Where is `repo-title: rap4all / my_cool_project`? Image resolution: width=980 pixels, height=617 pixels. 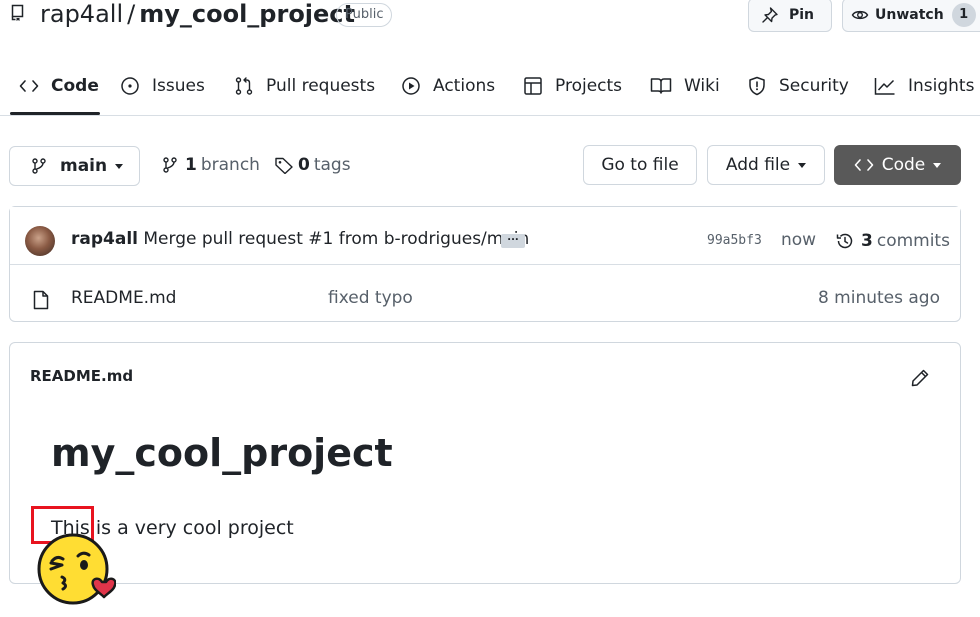 repo-title: rap4all / my_cool_project is located at coordinates (197, 15).